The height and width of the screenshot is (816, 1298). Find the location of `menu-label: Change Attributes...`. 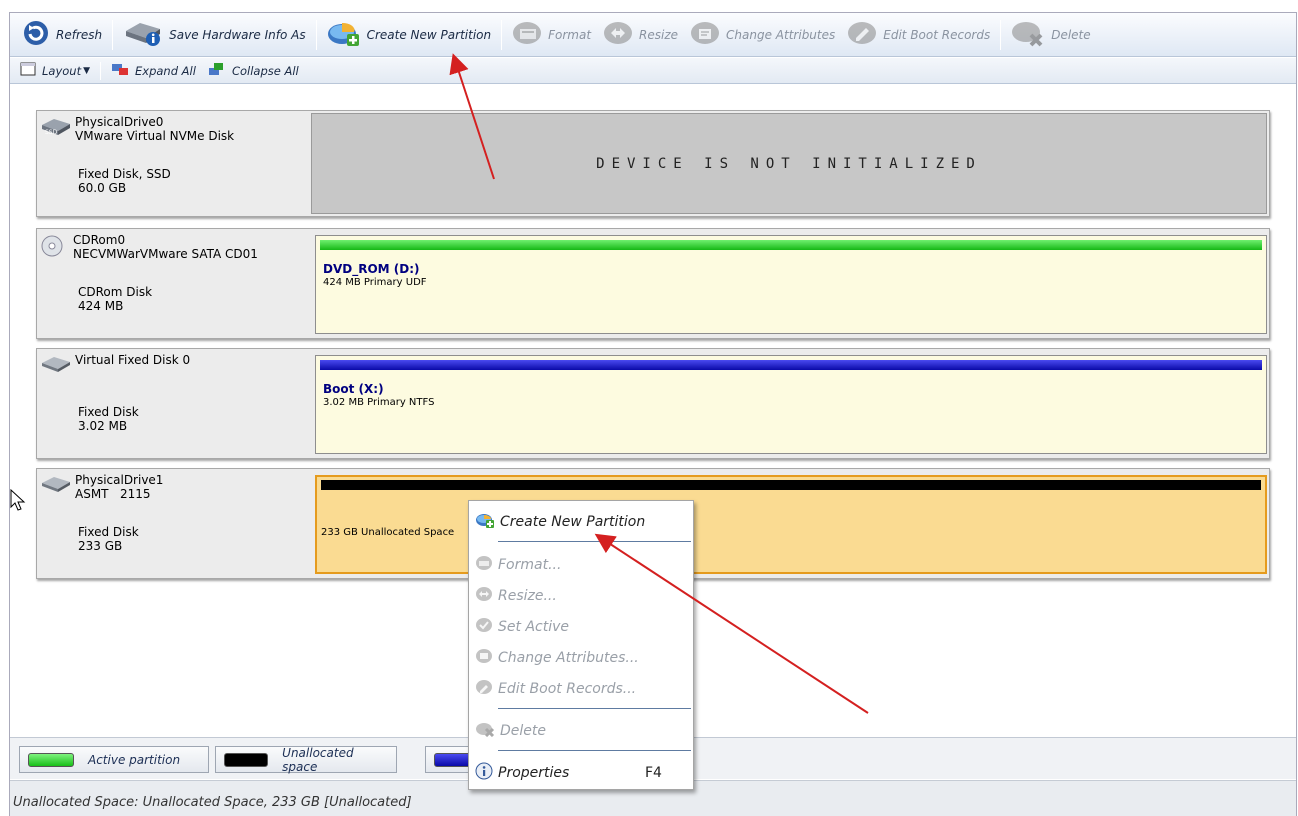

menu-label: Change Attributes... is located at coordinates (568, 658).